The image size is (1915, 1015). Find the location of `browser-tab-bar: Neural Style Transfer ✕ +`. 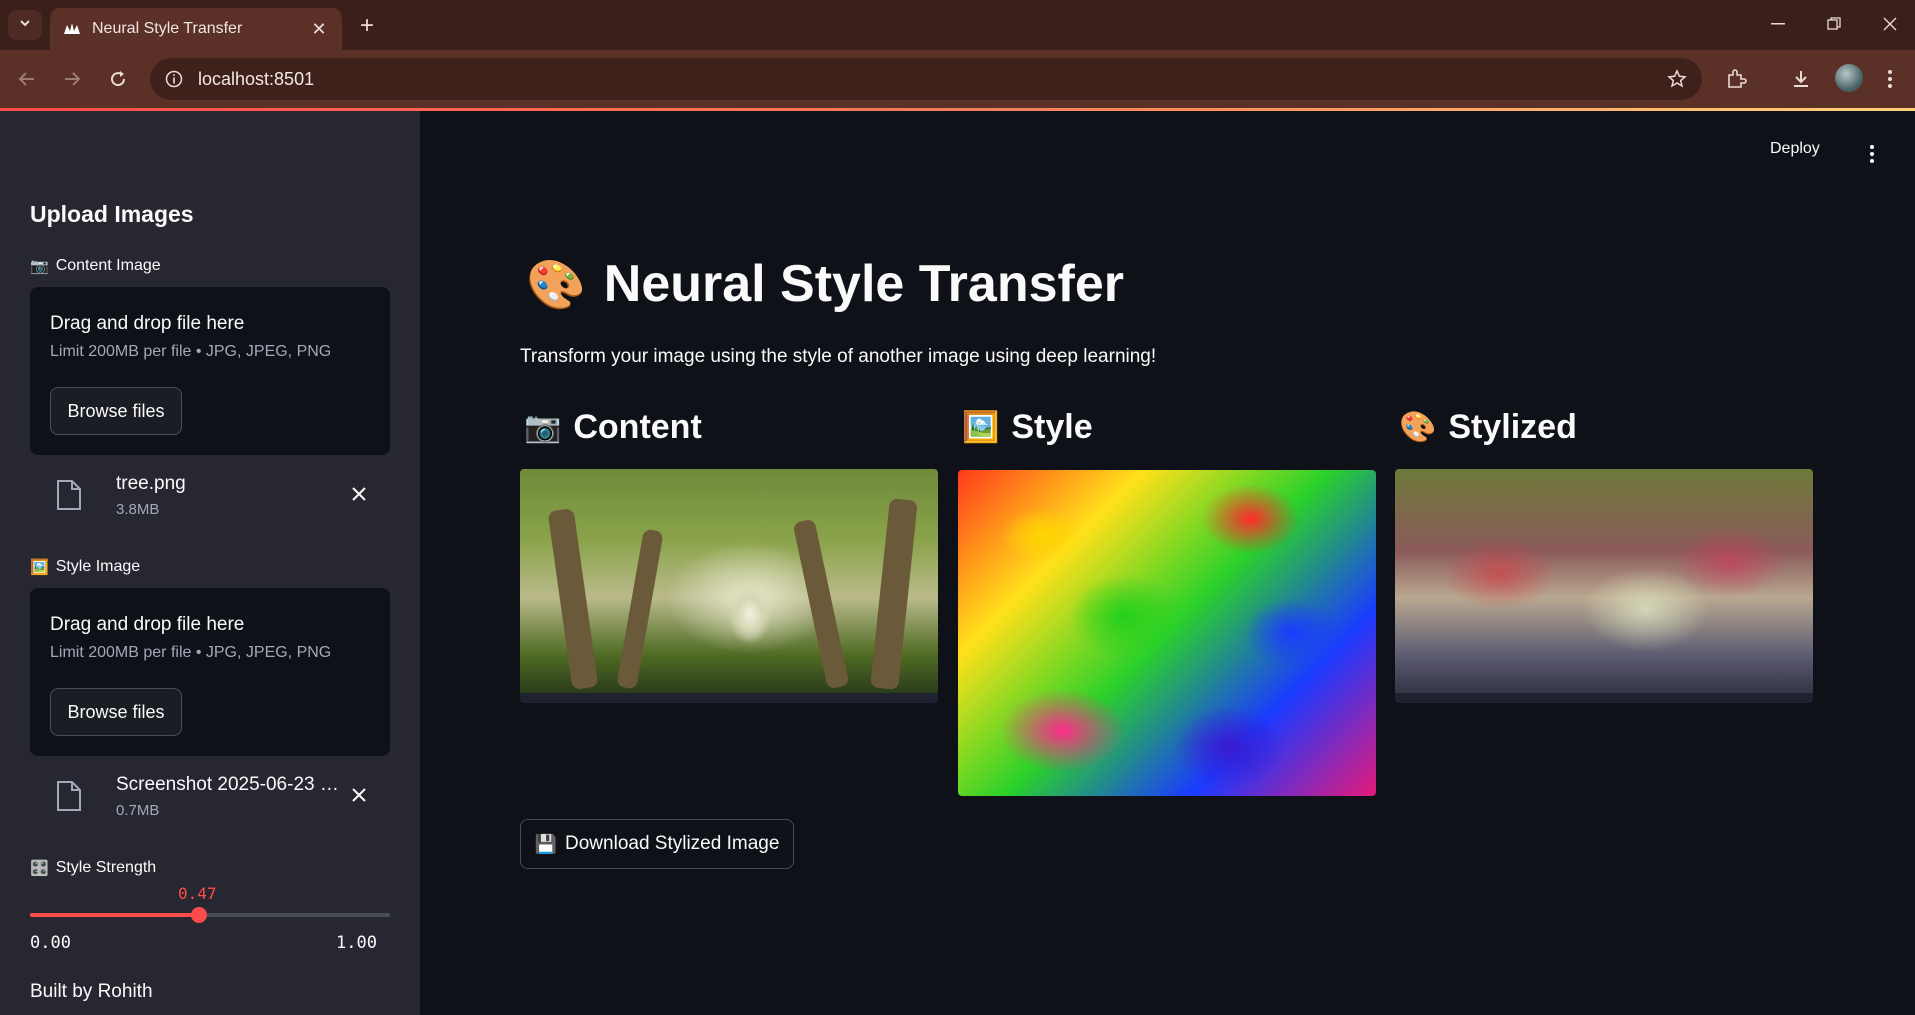

browser-tab-bar: Neural Style Transfer ✕ + is located at coordinates (957, 25).